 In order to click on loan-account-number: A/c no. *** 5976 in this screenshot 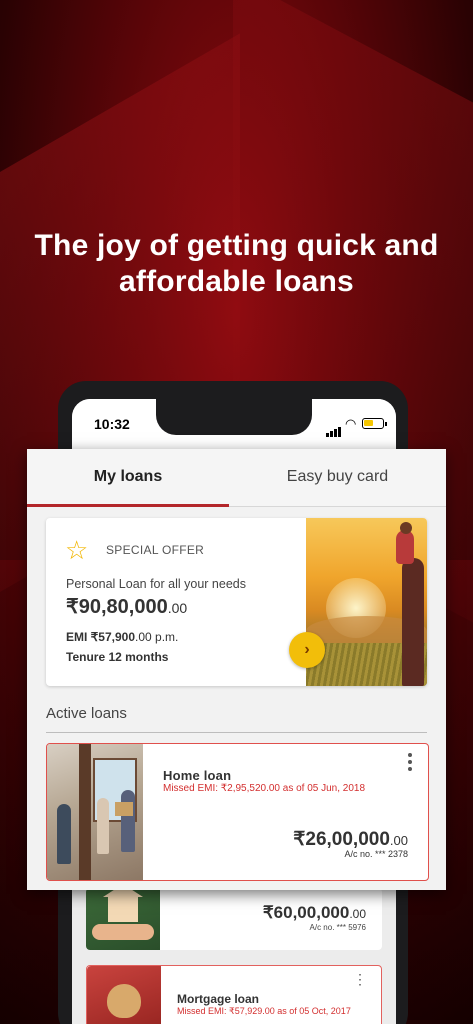, I will do `click(337, 927)`.